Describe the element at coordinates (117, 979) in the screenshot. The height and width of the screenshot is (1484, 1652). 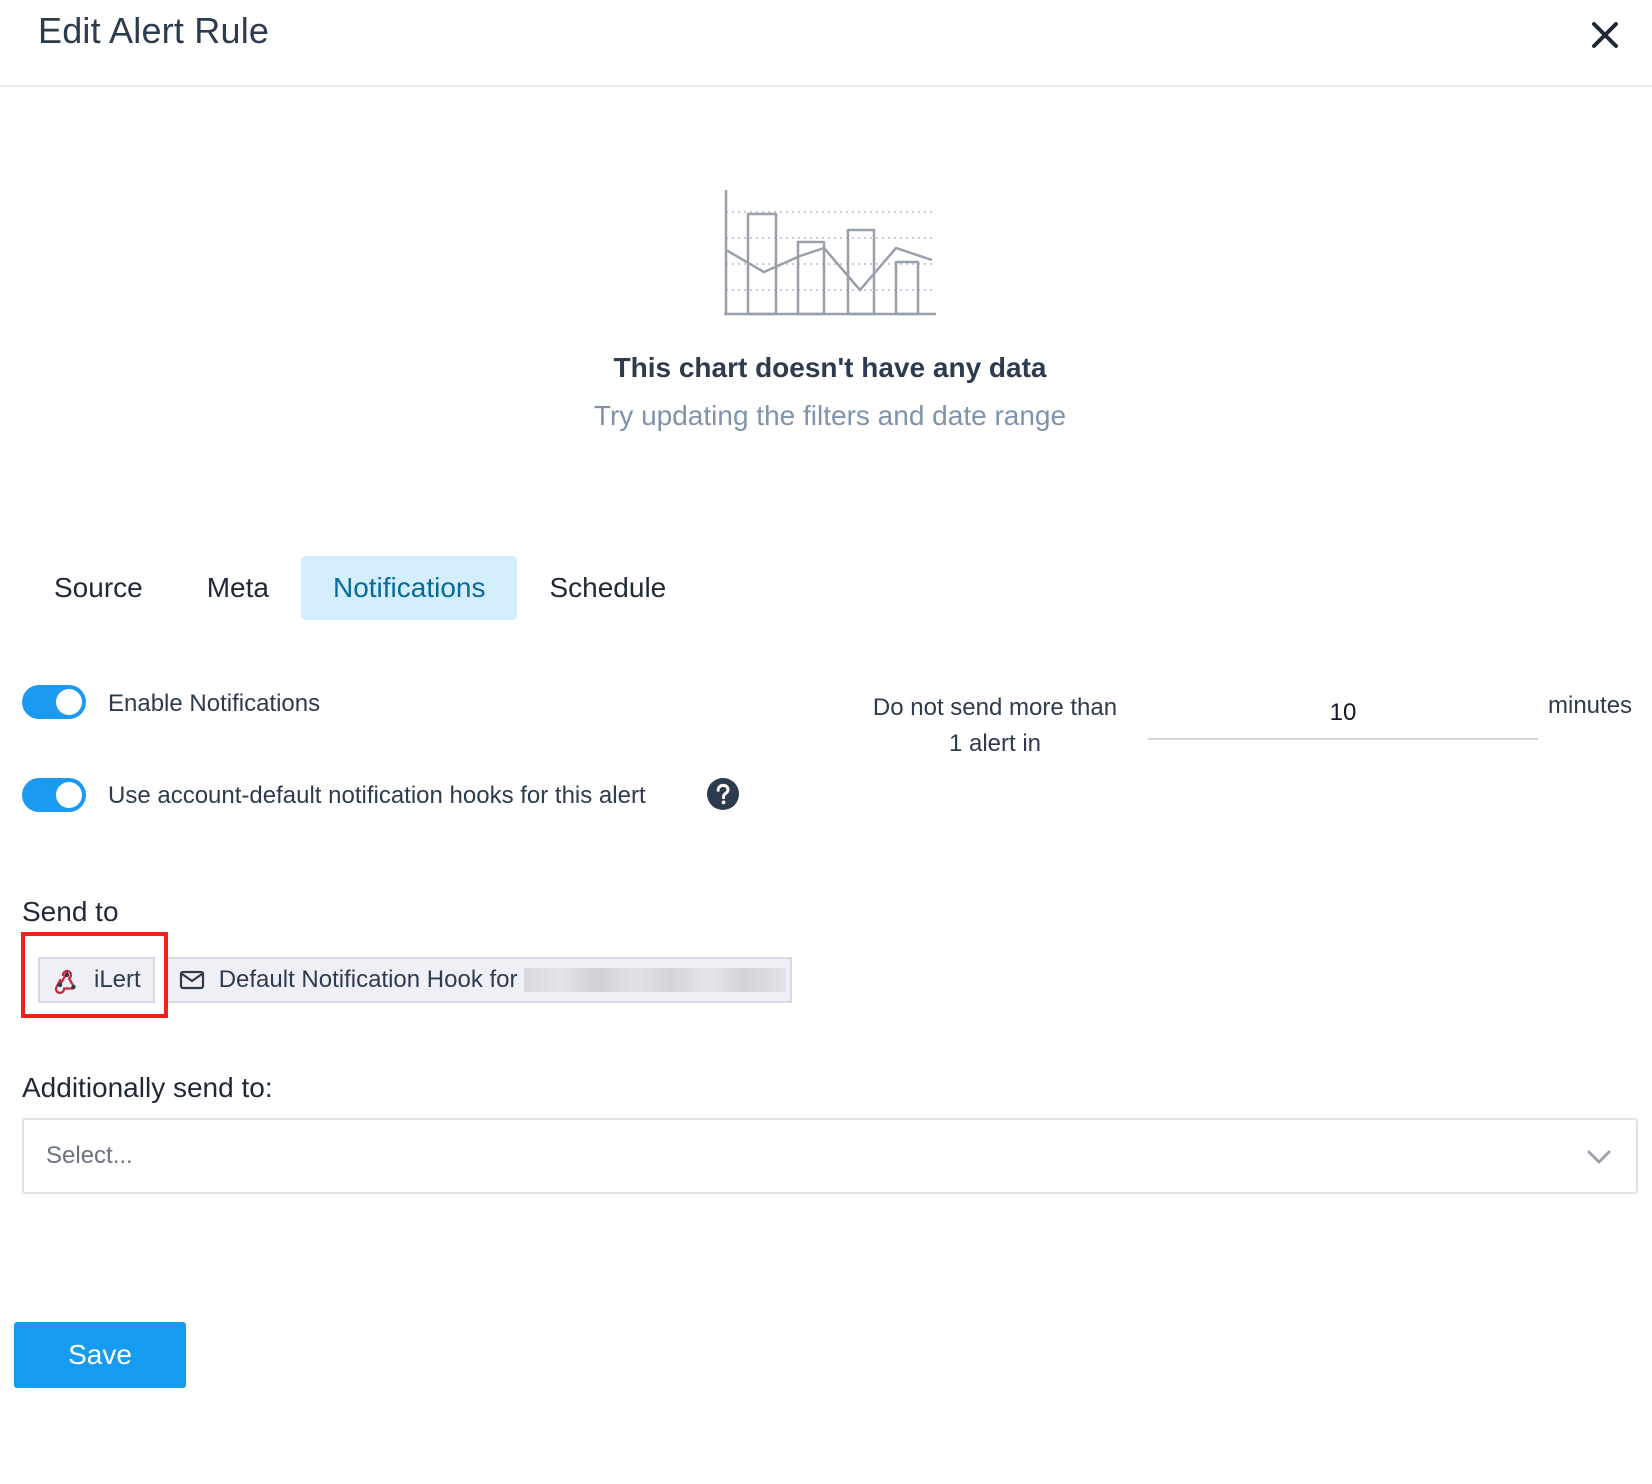
I see `hook-chip-label: iLert` at that location.